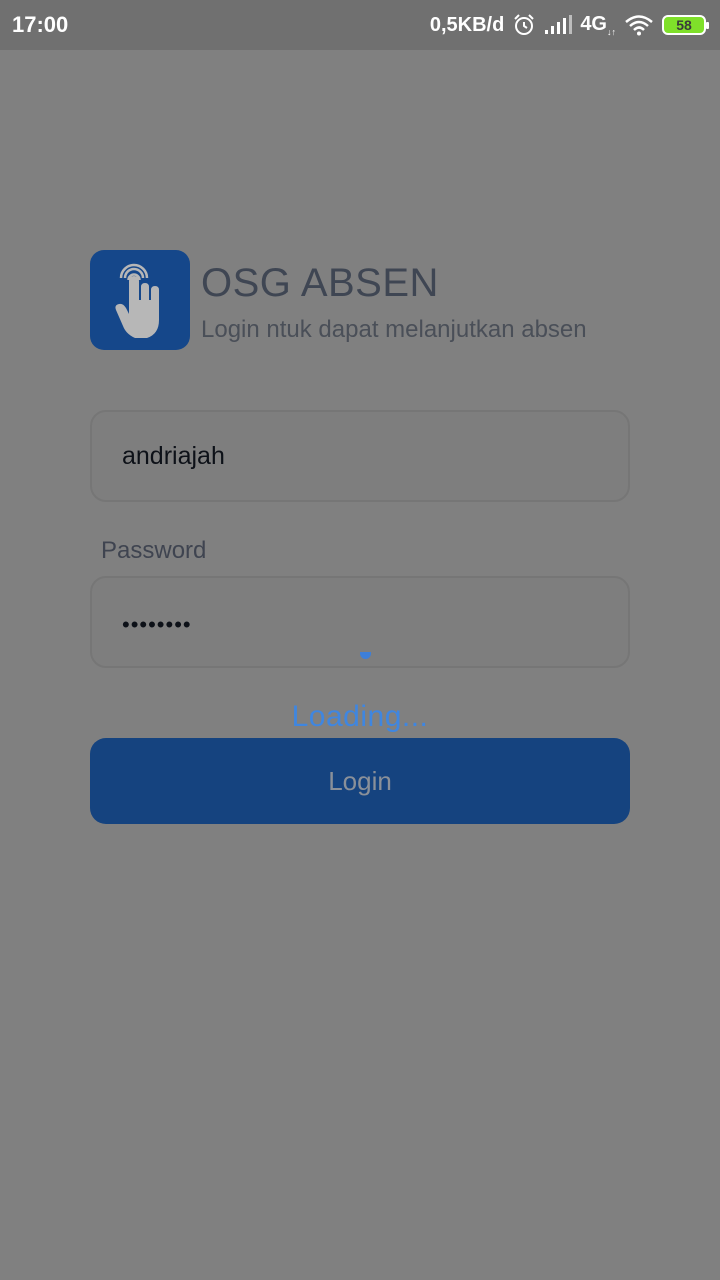 The image size is (720, 1280). What do you see at coordinates (558, 25) in the screenshot?
I see `signal-icon` at bounding box center [558, 25].